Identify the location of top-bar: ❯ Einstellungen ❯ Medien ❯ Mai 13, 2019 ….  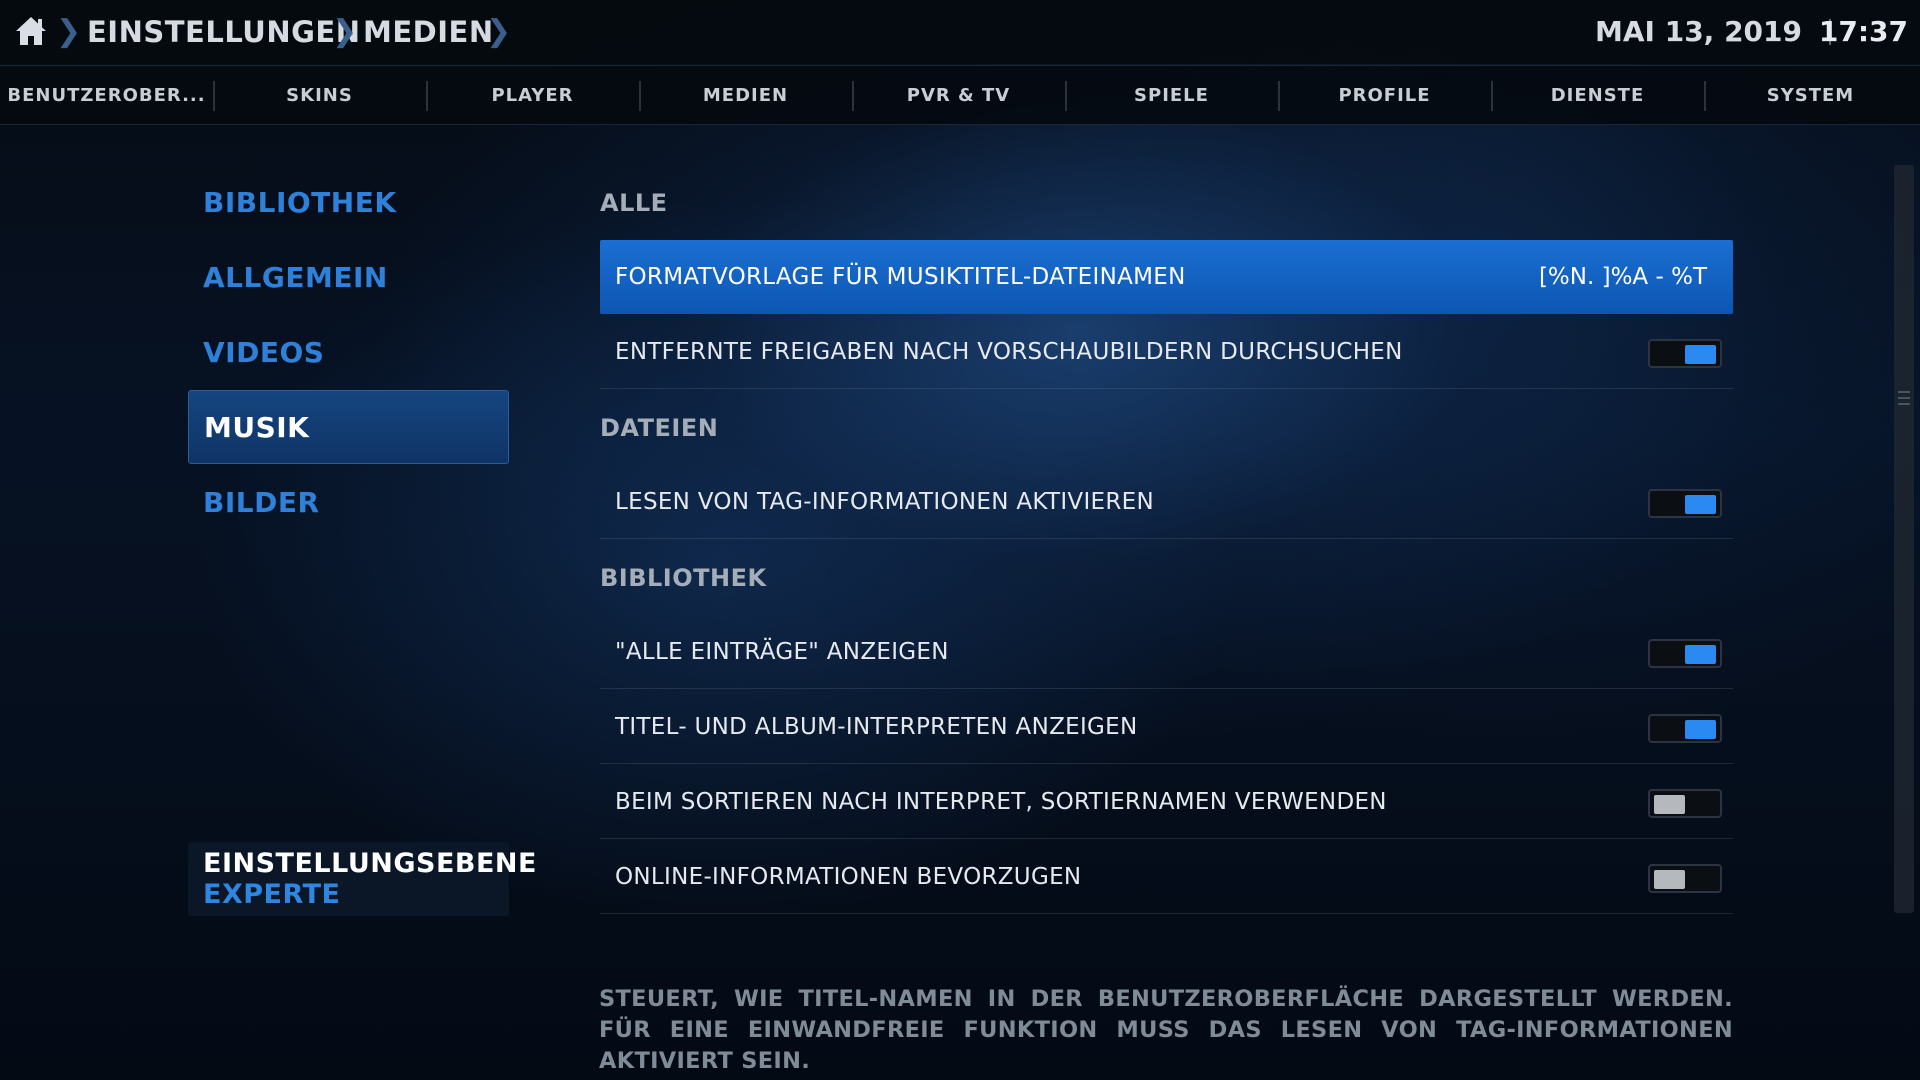
(960, 32).